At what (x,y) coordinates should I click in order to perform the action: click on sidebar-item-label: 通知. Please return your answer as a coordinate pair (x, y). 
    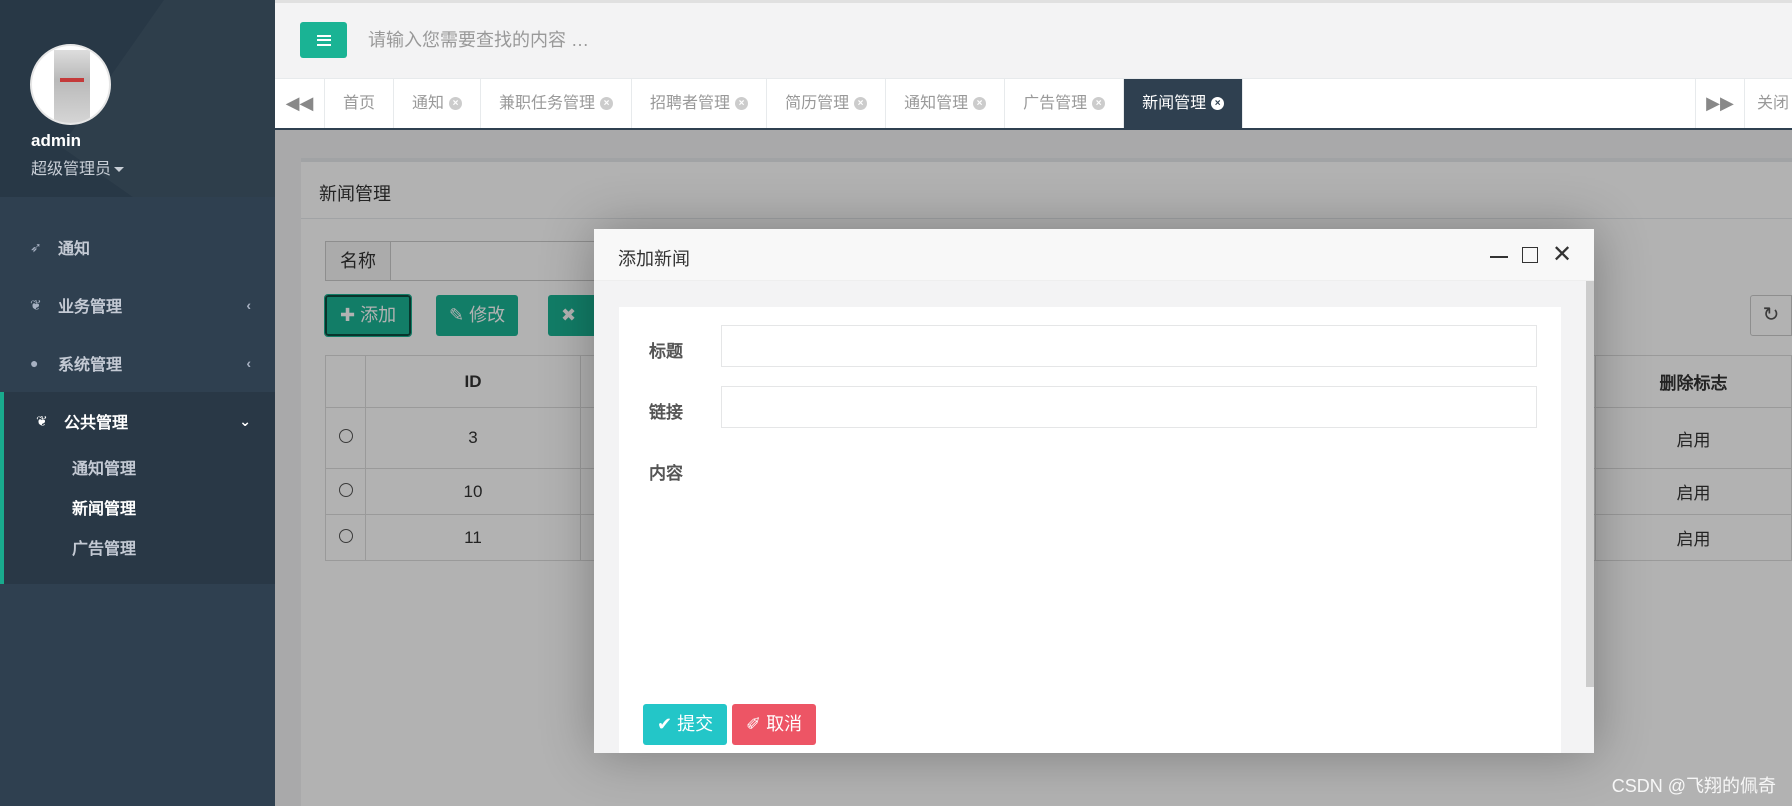
    Looking at the image, I should click on (74, 249).